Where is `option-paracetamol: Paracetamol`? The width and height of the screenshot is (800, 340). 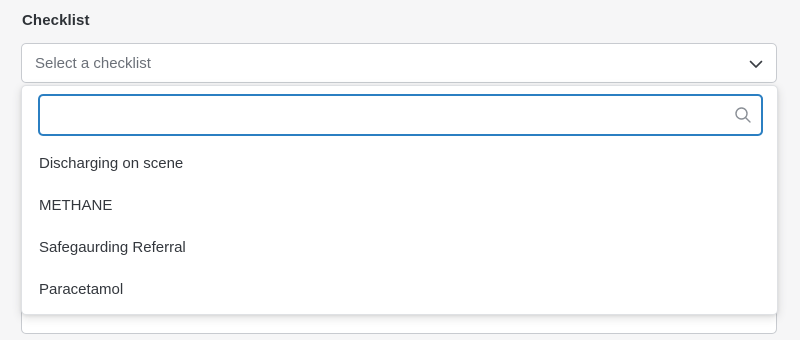 option-paracetamol: Paracetamol is located at coordinates (399, 290).